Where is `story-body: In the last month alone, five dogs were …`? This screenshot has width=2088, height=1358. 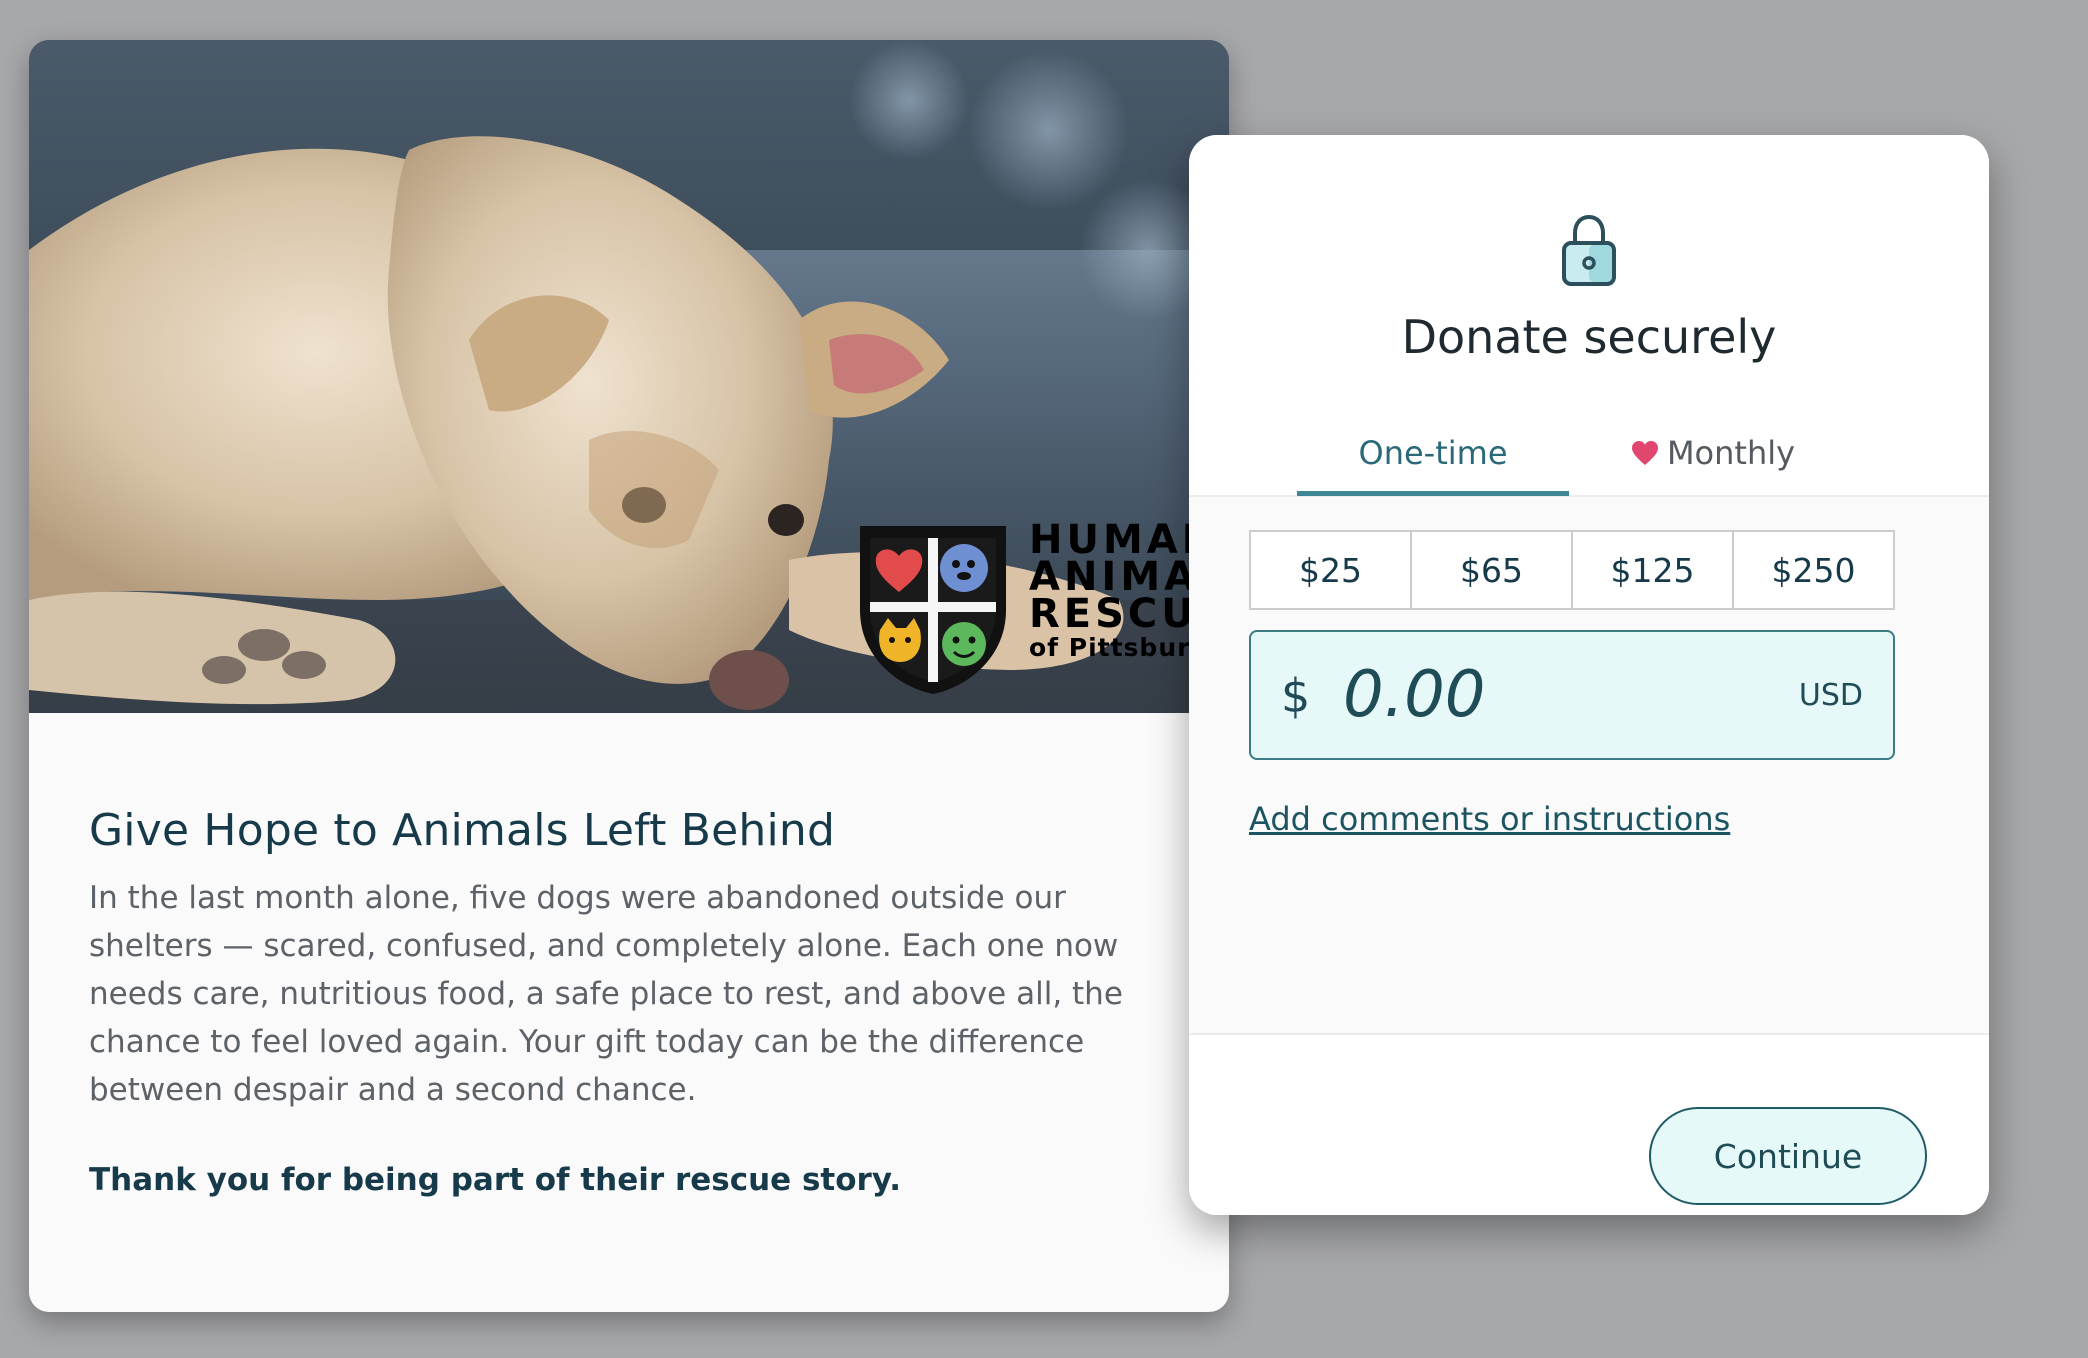
story-body: In the last month alone, five dogs were … is located at coordinates (606, 994).